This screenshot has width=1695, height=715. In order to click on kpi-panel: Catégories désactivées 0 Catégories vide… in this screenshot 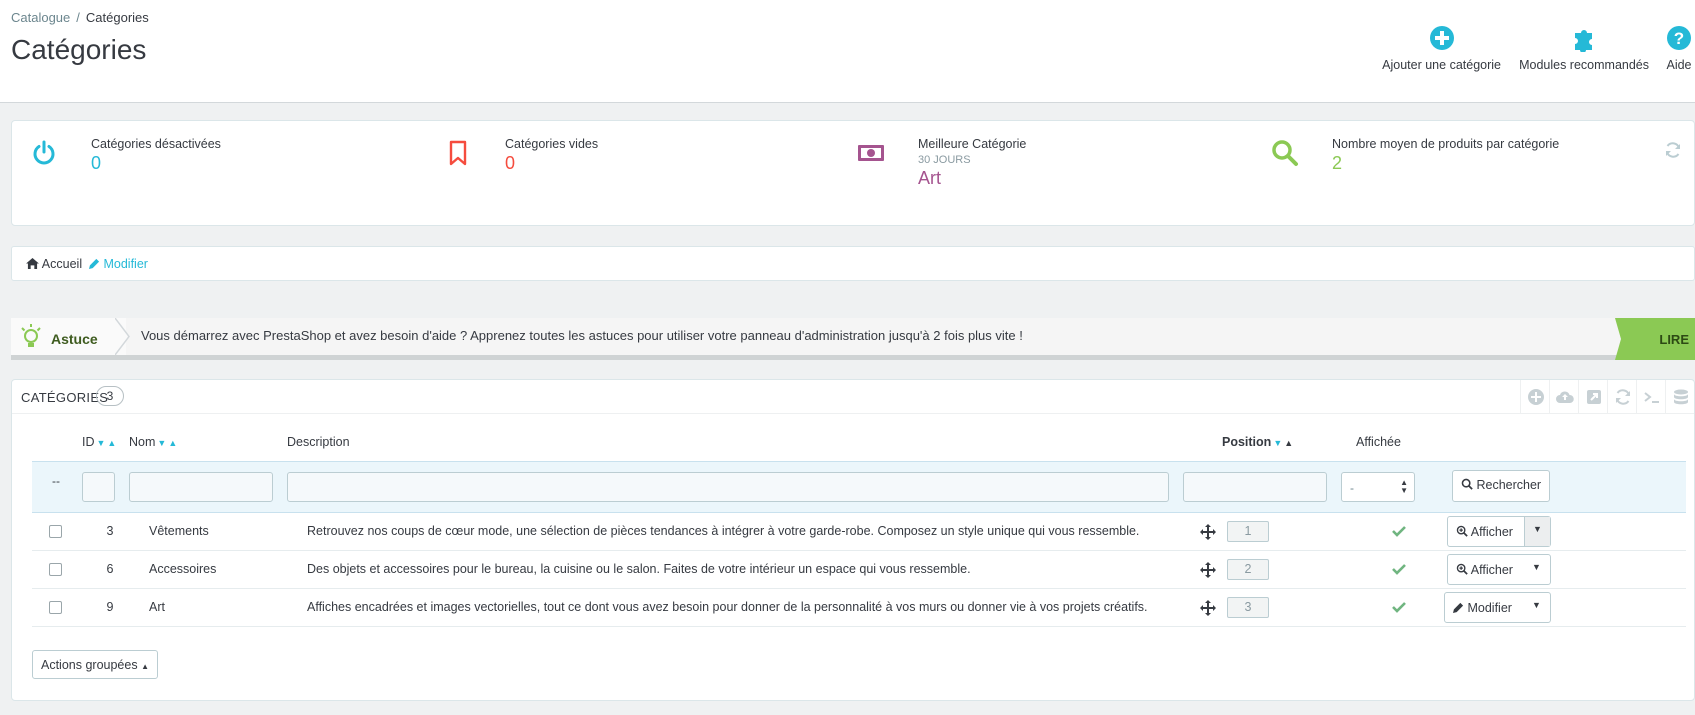, I will do `click(853, 173)`.